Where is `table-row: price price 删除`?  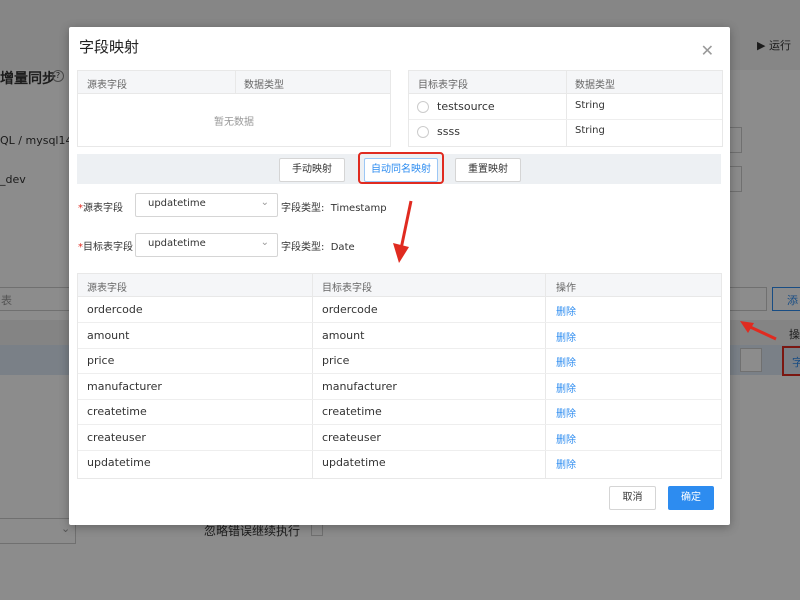
table-row: price price 删除 is located at coordinates (399, 361).